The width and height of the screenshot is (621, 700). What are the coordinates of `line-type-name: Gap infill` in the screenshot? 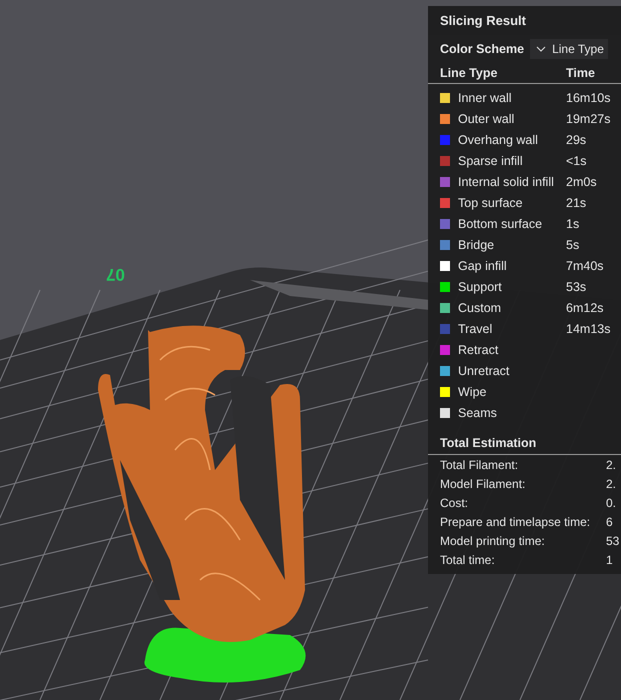 It's located at (483, 265).